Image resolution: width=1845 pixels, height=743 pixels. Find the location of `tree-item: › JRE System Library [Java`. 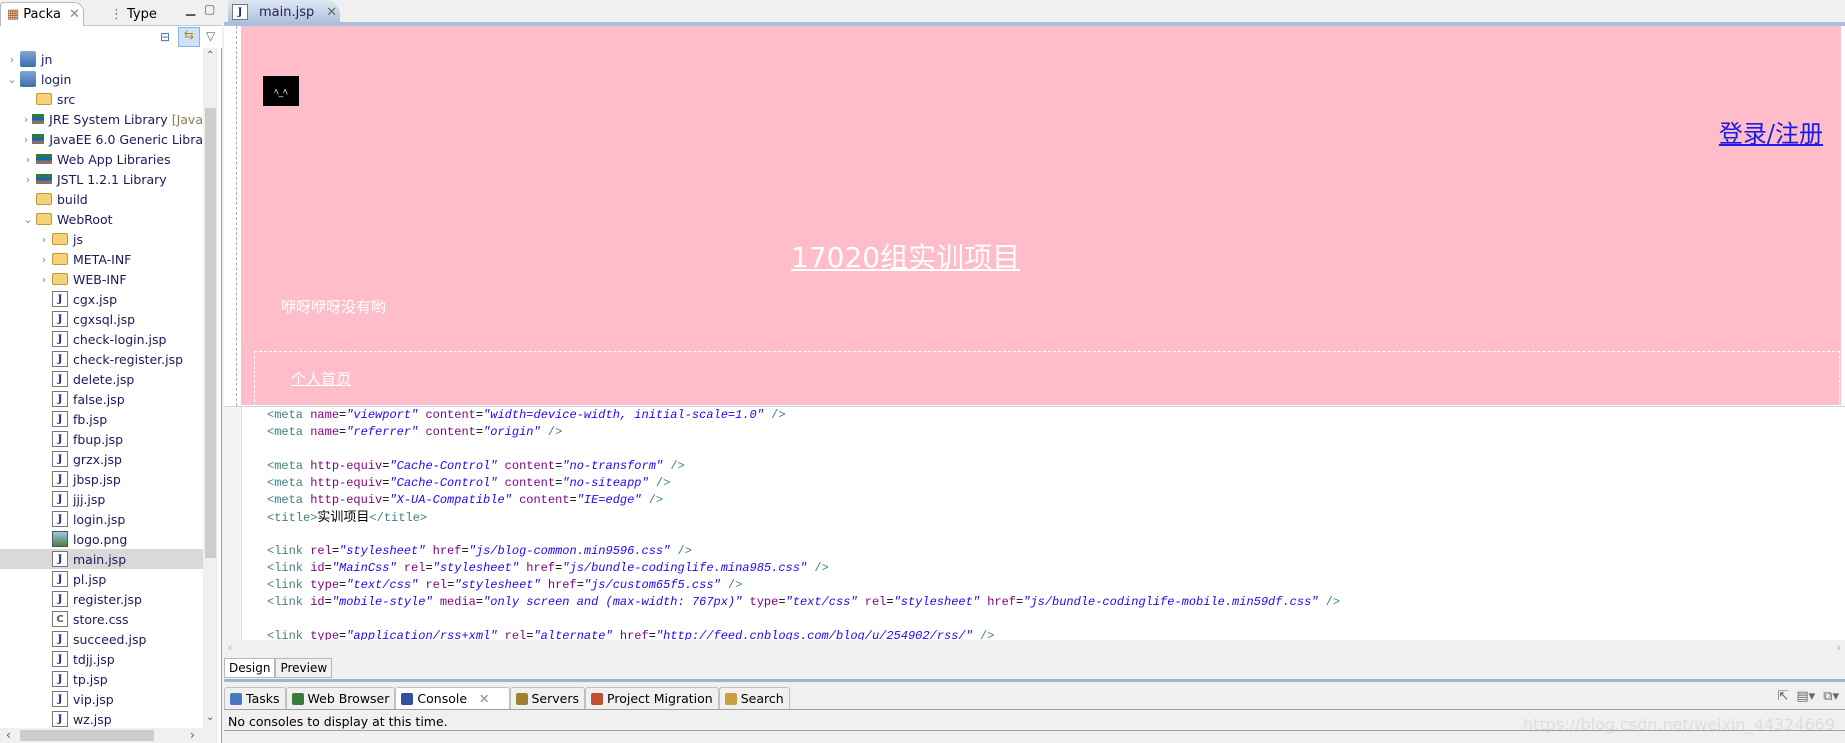

tree-item: › JRE System Library [Java is located at coordinates (101, 119).